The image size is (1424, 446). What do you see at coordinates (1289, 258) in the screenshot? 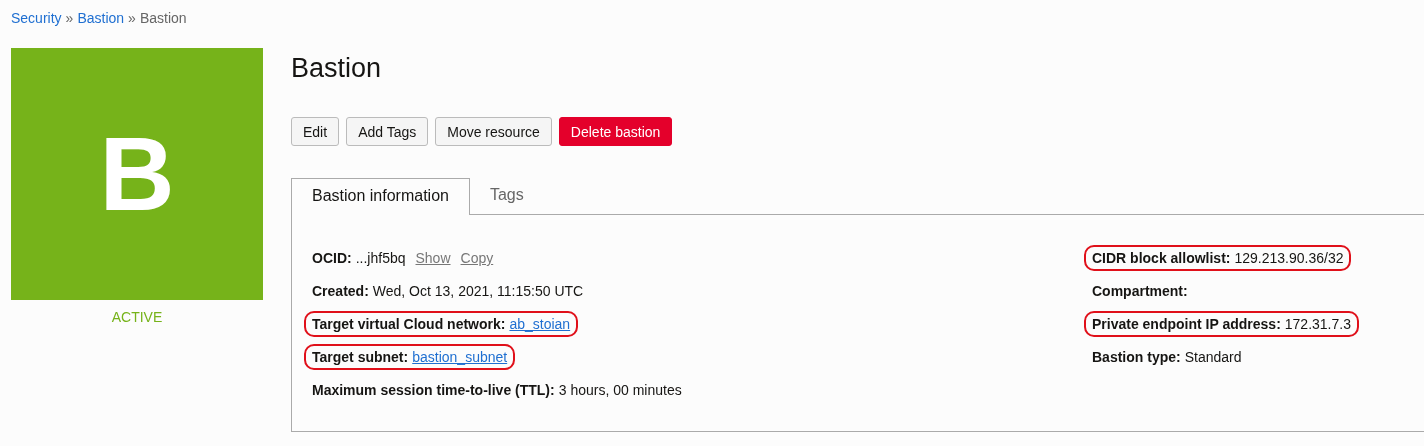
I see `field-value: 129.213.90.36/32` at bounding box center [1289, 258].